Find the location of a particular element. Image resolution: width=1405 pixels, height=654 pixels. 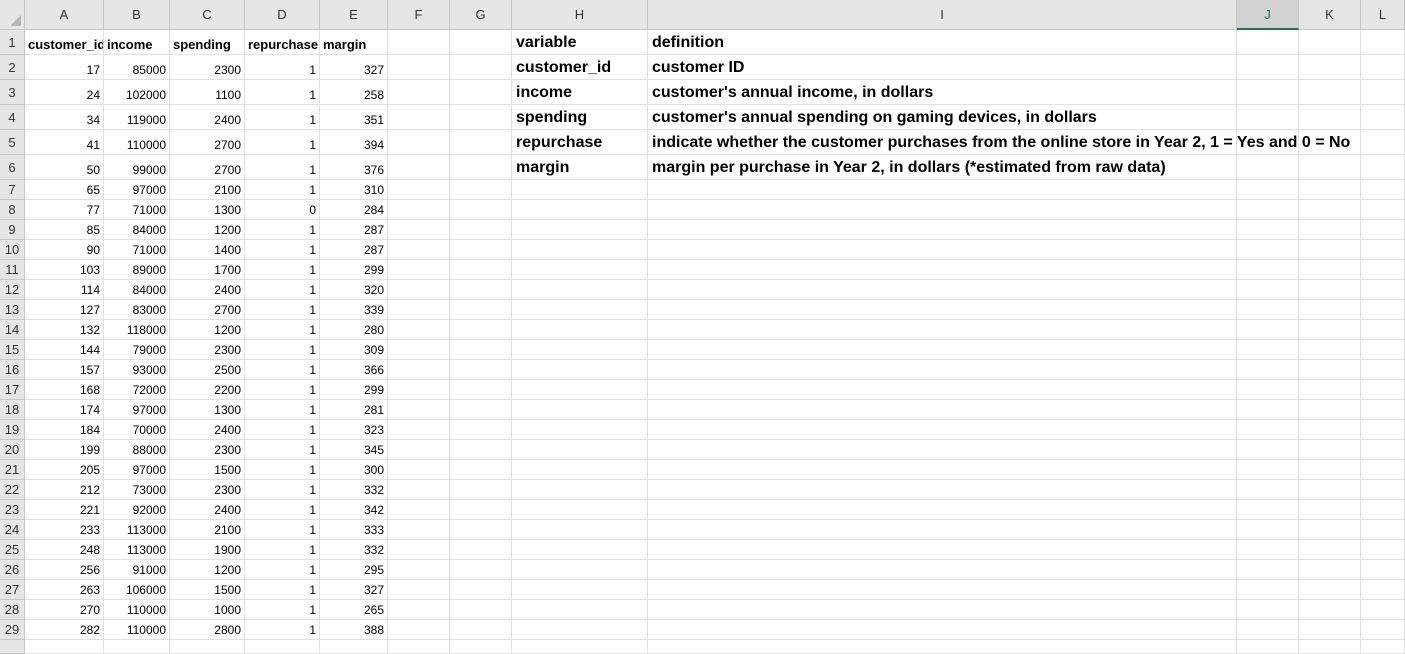

cell-i15 is located at coordinates (942, 350).